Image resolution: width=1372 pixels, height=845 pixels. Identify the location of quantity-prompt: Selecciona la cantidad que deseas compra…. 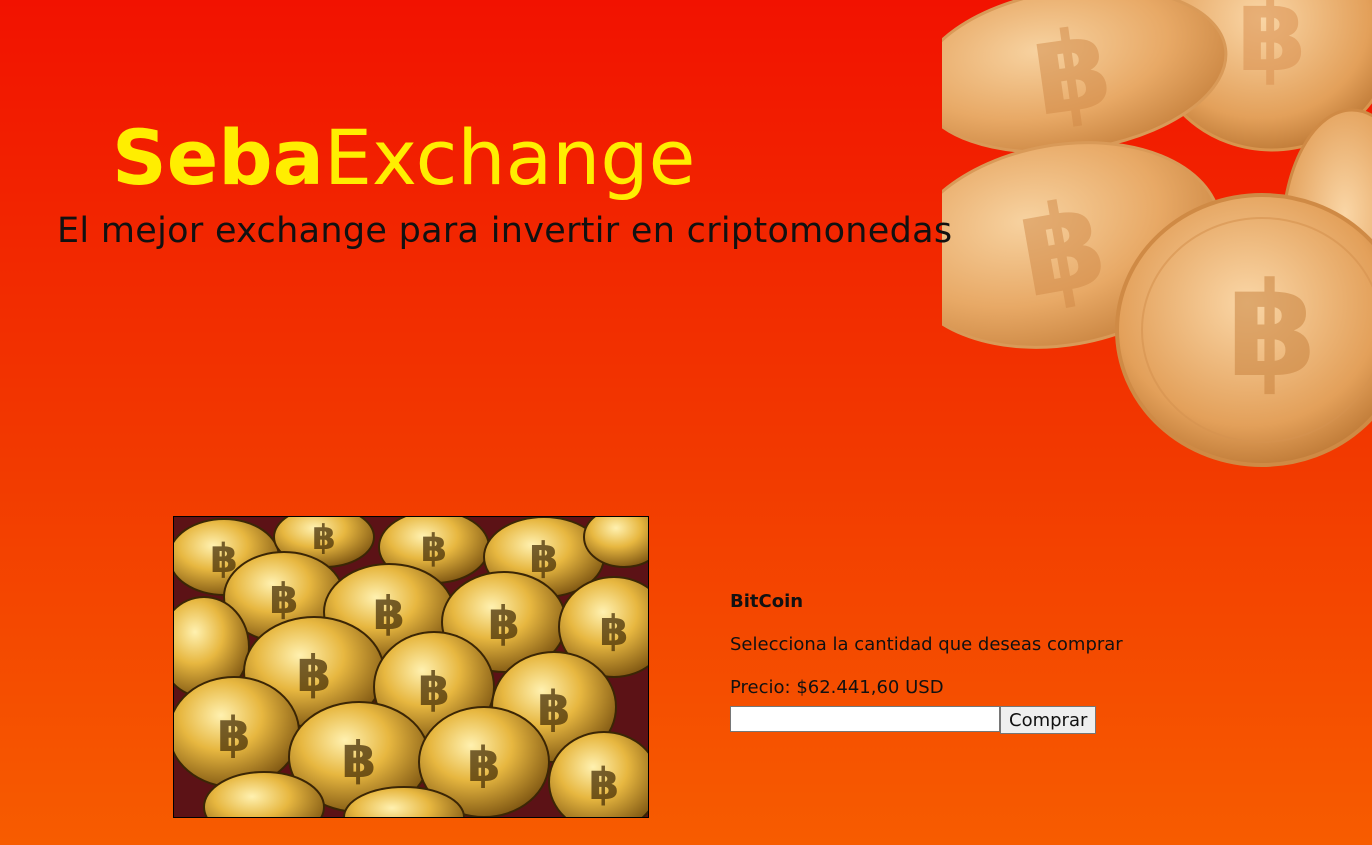
(926, 644).